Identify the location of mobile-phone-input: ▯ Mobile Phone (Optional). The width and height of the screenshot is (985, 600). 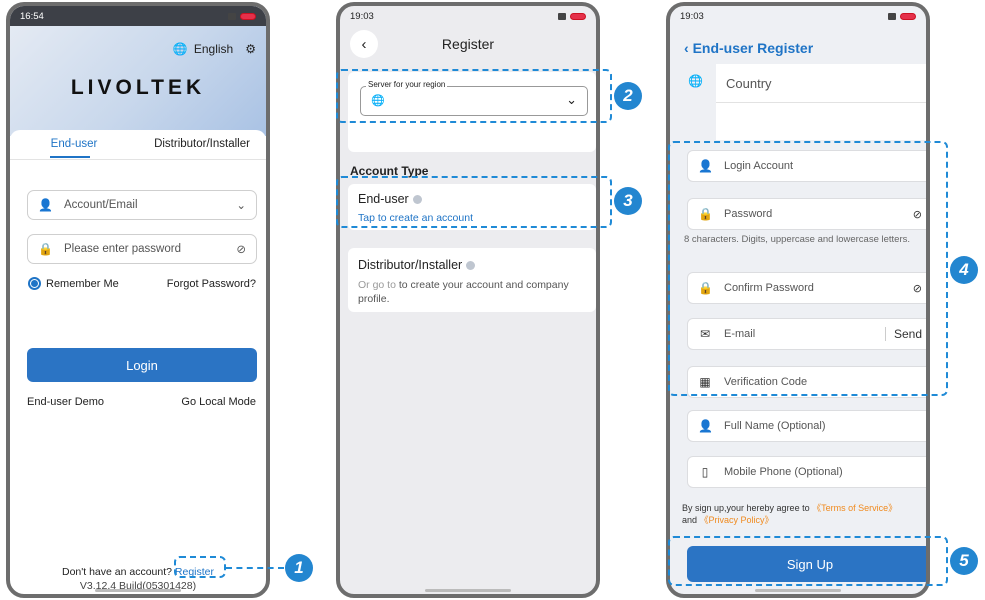
(806, 472).